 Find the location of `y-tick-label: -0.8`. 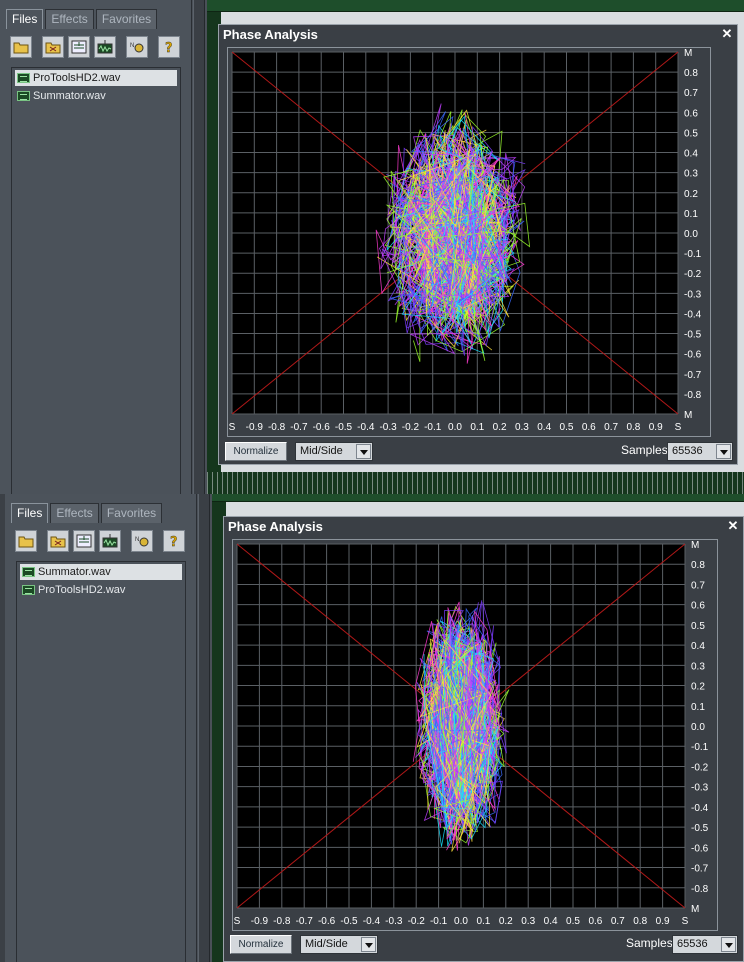

y-tick-label: -0.8 is located at coordinates (700, 889).